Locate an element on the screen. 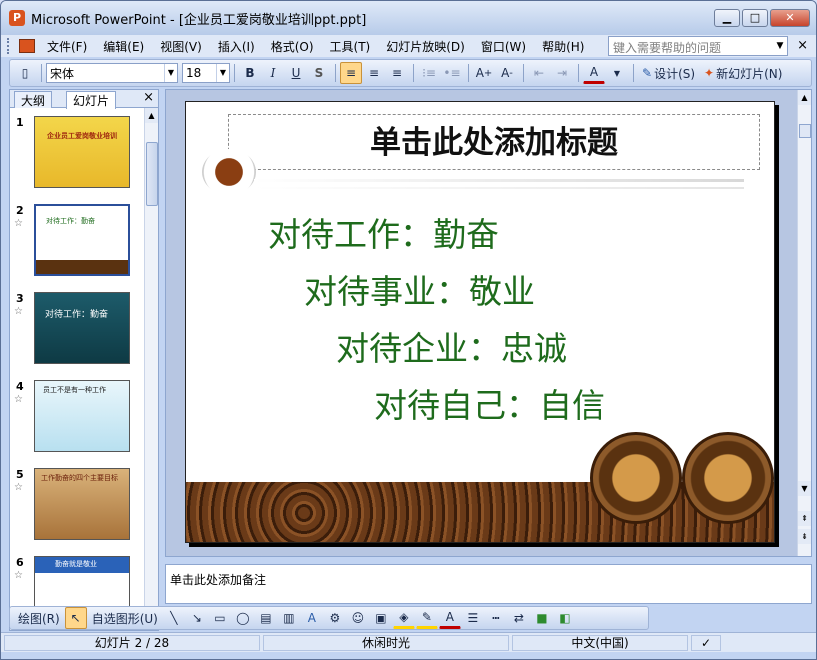 This screenshot has height=660, width=817. scroll-down-icon: ▼ is located at coordinates (804, 488).